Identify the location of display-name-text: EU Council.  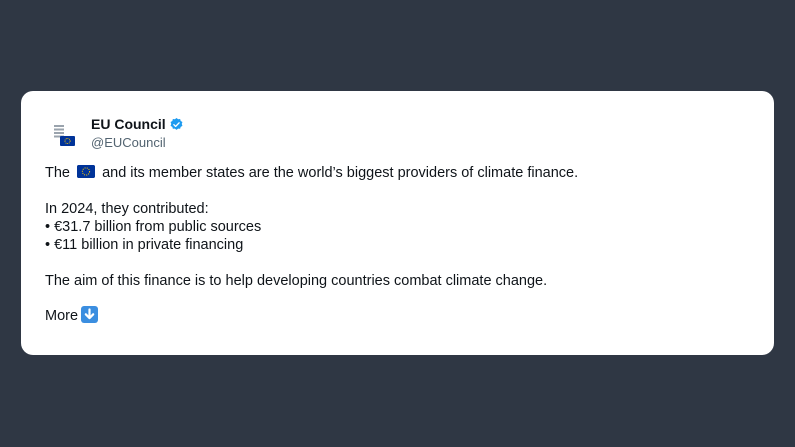
(128, 124).